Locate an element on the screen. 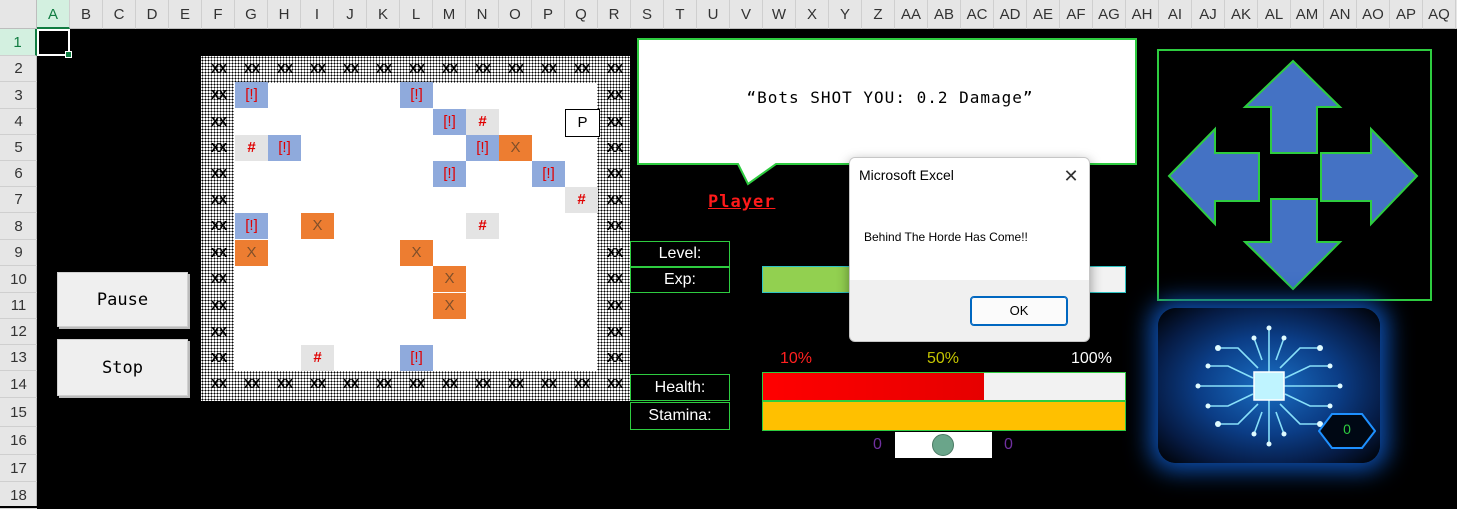 The width and height of the screenshot is (1457, 509). stamina-bar-fill is located at coordinates (944, 416).